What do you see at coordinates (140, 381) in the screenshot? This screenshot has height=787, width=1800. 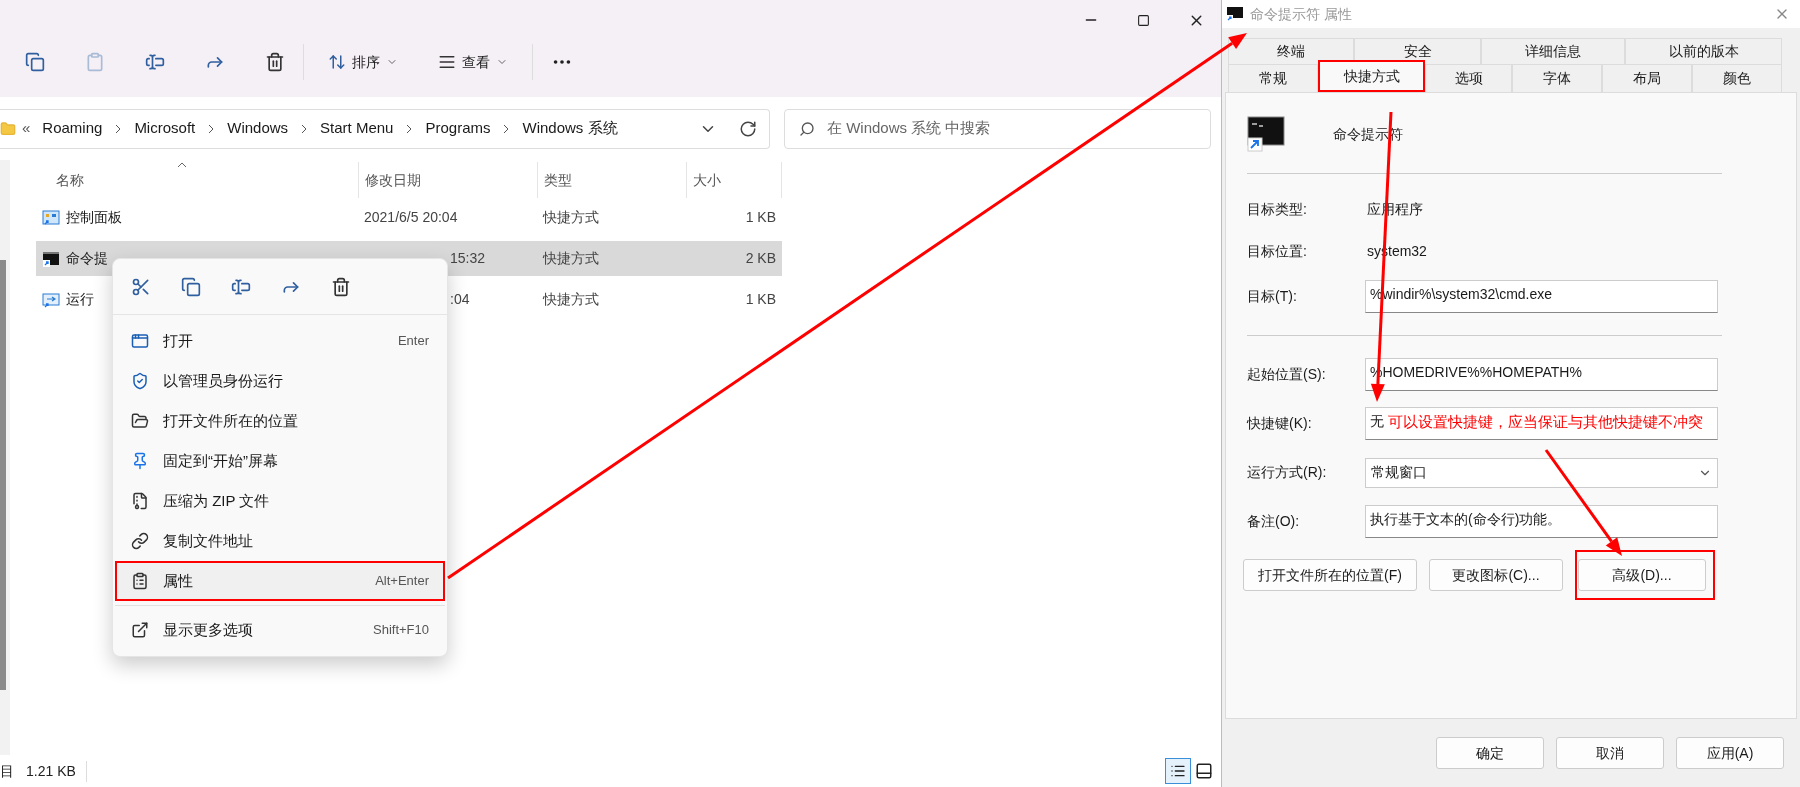 I see `shield-icon` at bounding box center [140, 381].